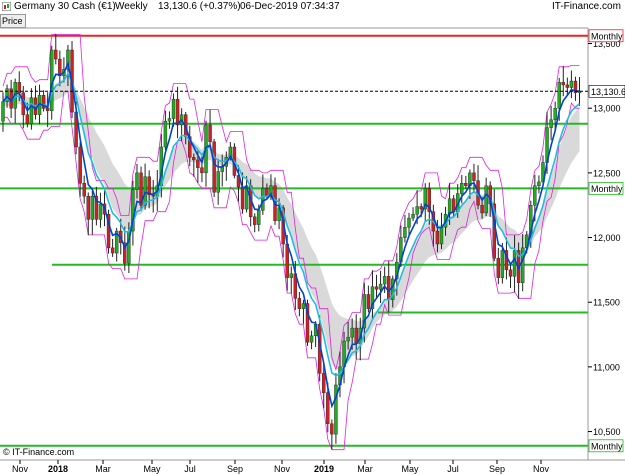 This screenshot has height=475, width=625. Describe the element at coordinates (607, 109) in the screenshot. I see `y-tick-label: 13,000` at that location.